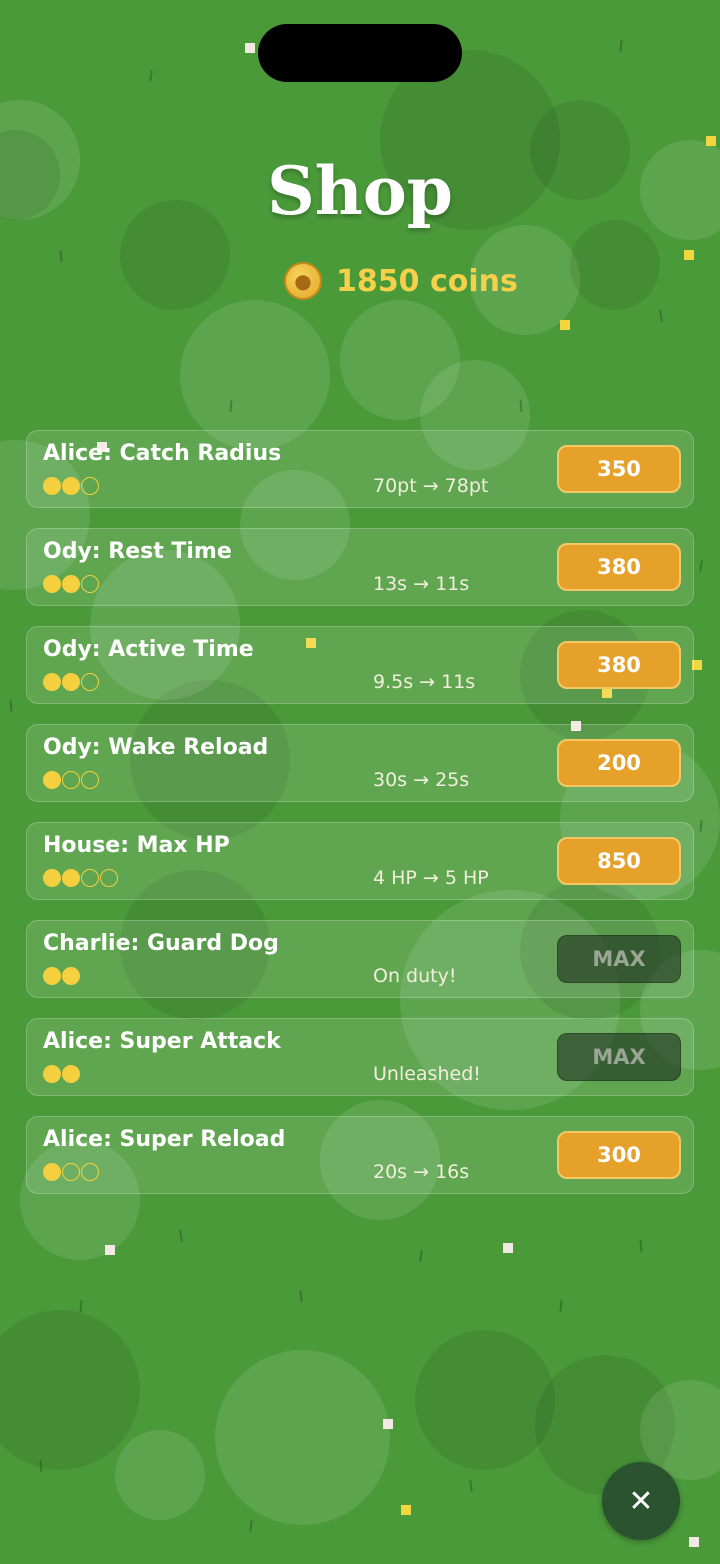 Image resolution: width=720 pixels, height=1564 pixels. I want to click on upgrade-effect: 30s → 25s, so click(421, 780).